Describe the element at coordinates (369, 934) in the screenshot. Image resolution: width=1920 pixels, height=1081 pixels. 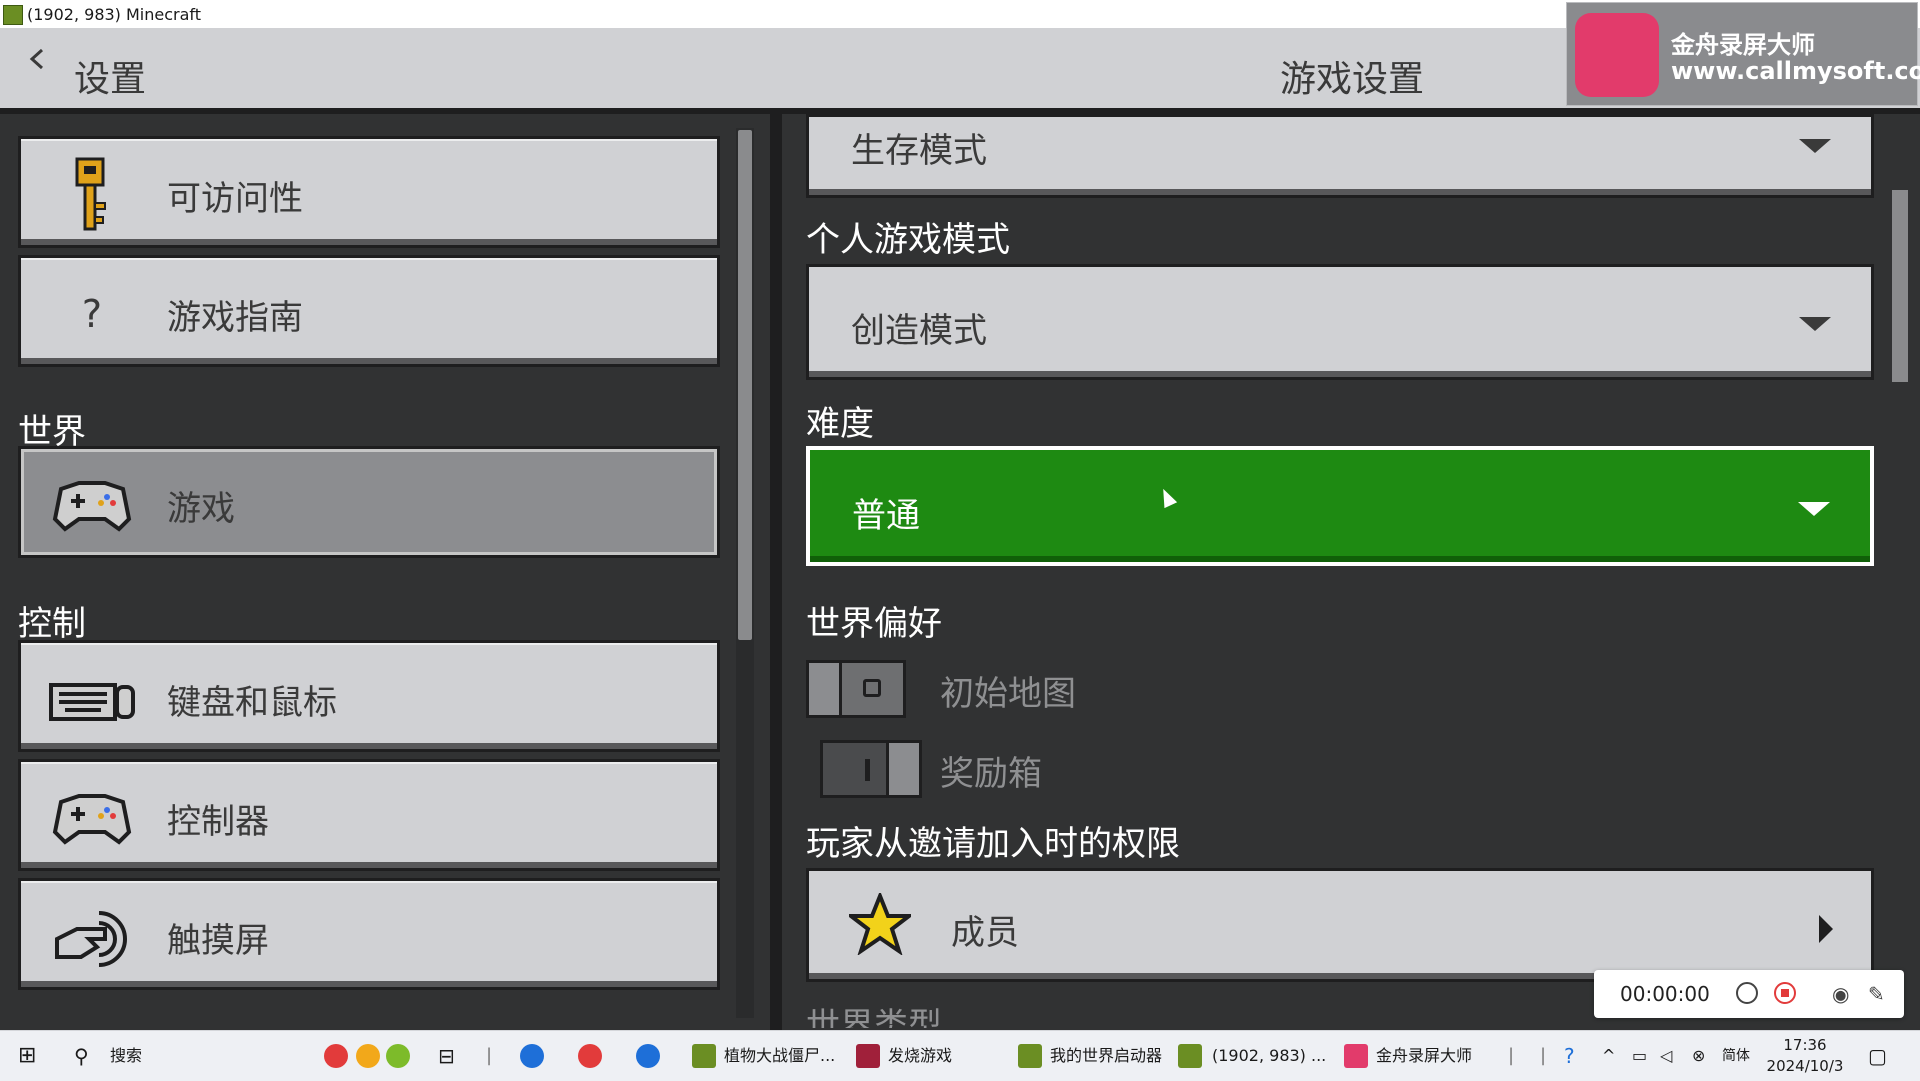
I see `nav-item-touchscreen: 触摸屏` at that location.